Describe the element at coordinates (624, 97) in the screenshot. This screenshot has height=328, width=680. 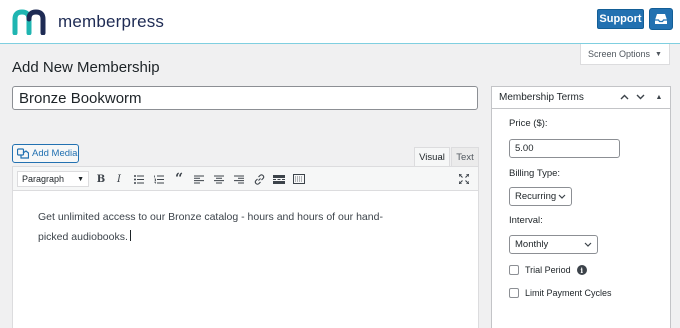
I see `move-up-icon` at that location.